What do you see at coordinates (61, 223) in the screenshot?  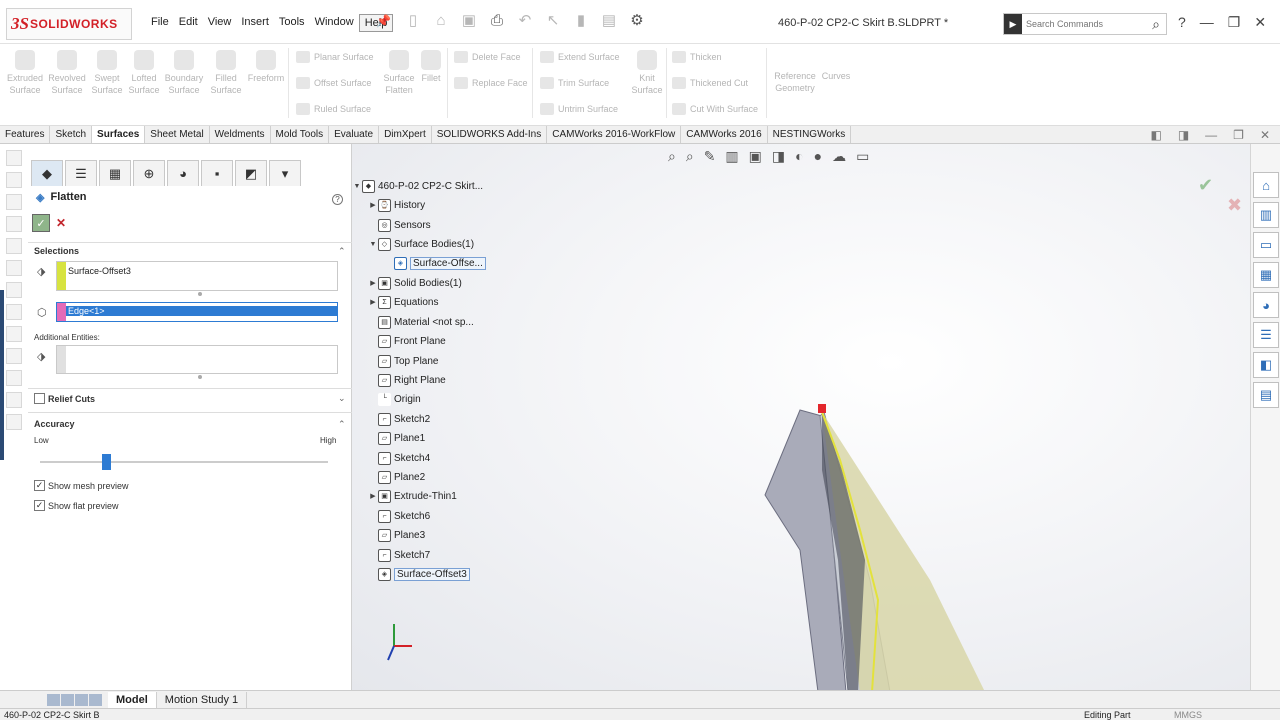 I see `cancel-button: ✕` at bounding box center [61, 223].